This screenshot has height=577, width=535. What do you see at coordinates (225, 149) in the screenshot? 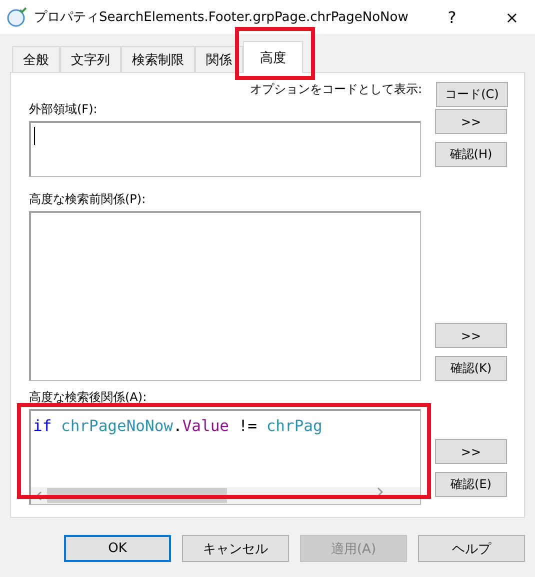
I see `code-editor` at bounding box center [225, 149].